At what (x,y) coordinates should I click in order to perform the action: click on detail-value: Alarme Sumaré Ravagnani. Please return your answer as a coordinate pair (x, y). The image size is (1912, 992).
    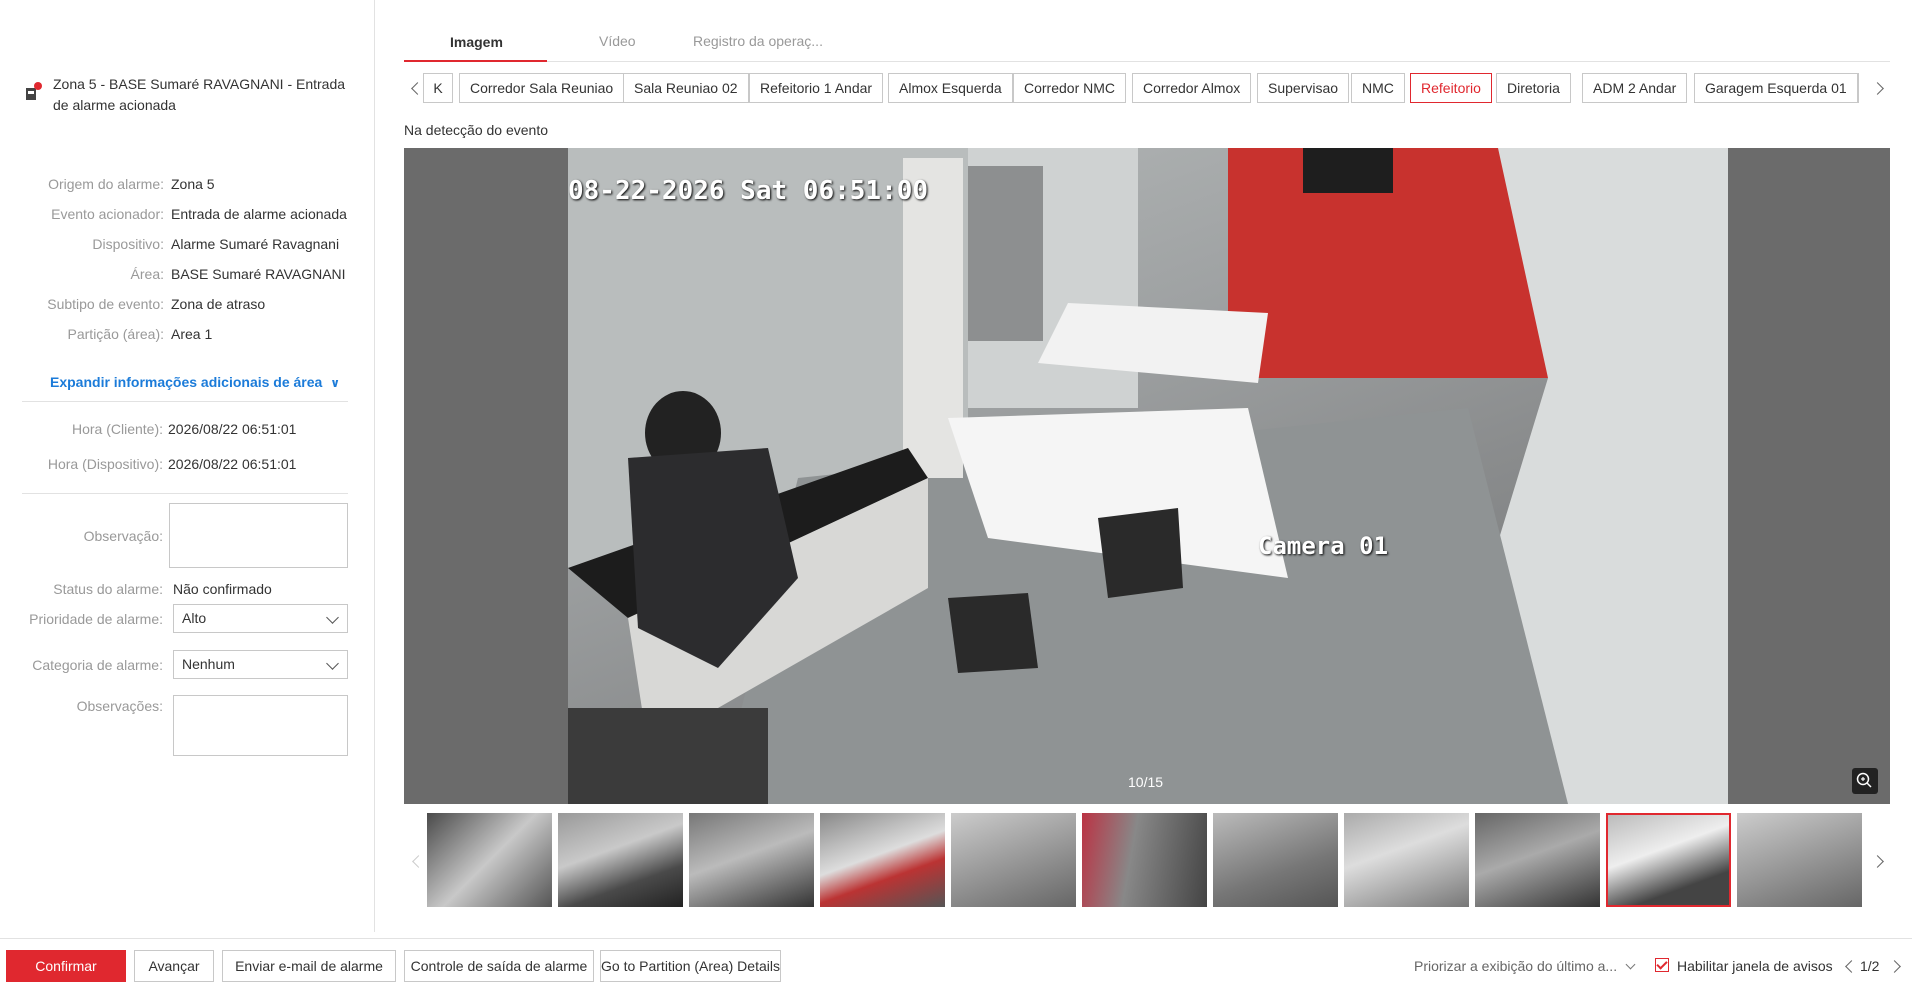
    Looking at the image, I should click on (255, 244).